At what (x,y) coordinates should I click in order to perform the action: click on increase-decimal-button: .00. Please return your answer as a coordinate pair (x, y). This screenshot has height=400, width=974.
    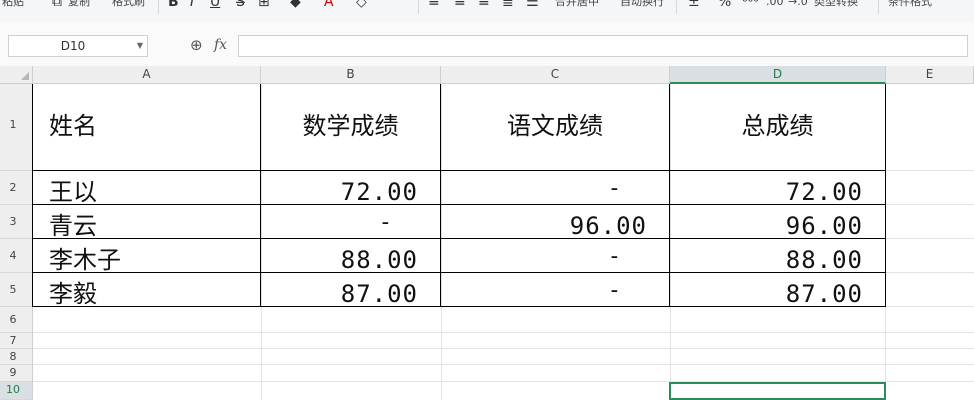
    Looking at the image, I should click on (775, 4).